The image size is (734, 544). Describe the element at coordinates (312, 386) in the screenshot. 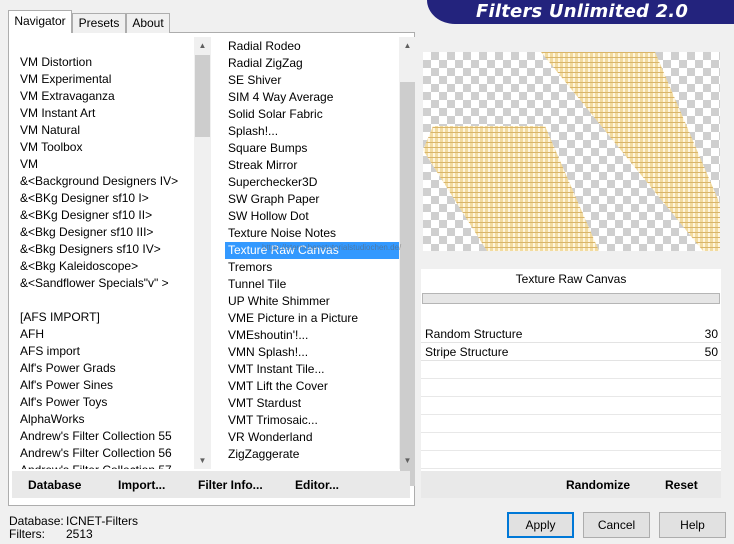

I see `filter-item: VMT Lift the Cover` at that location.